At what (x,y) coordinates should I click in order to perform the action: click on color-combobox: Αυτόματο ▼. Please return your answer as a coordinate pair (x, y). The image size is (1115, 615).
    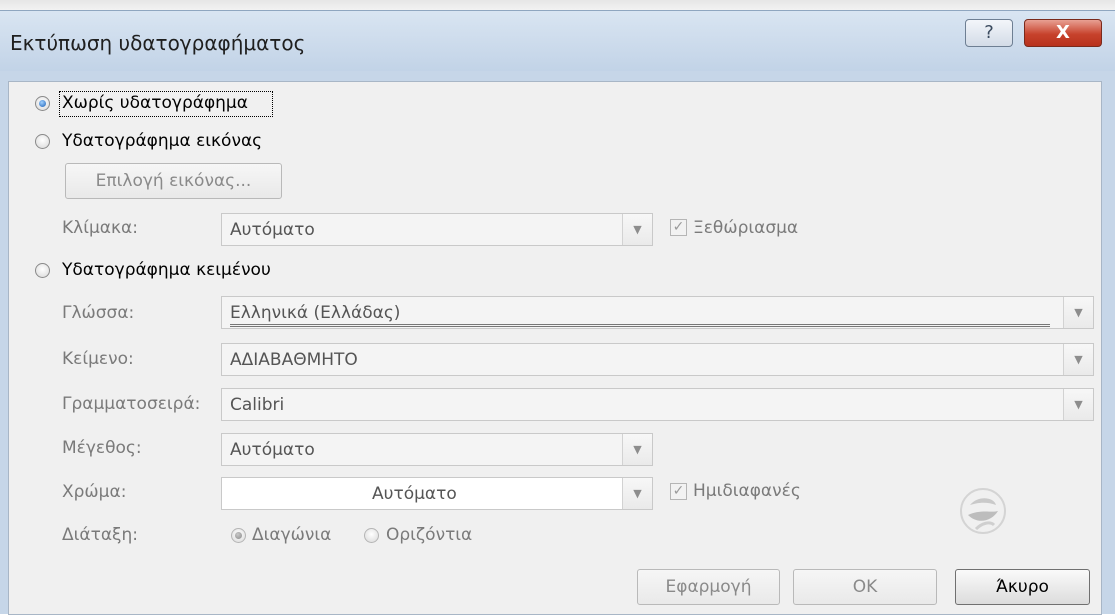
    Looking at the image, I should click on (437, 493).